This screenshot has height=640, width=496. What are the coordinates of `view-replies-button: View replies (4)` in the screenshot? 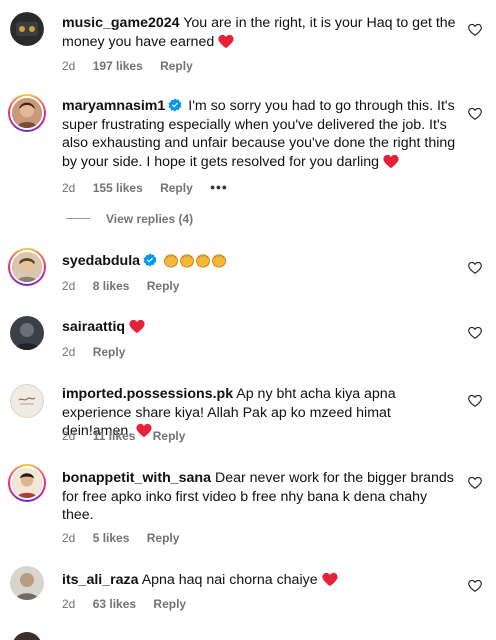 It's located at (129, 219).